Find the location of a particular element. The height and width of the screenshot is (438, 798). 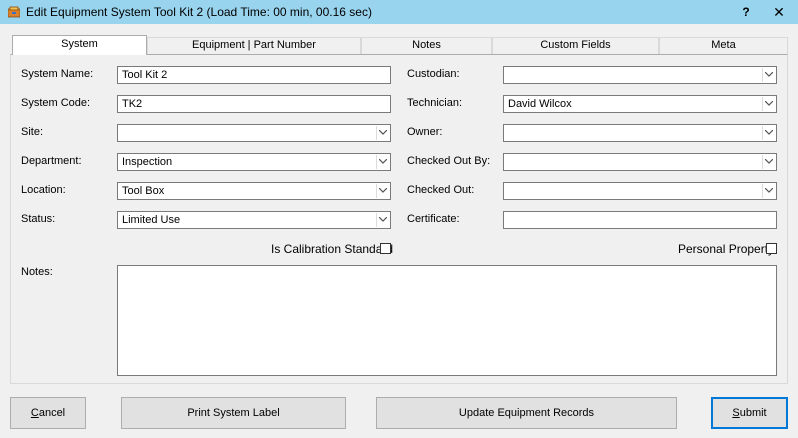

tab-notes: Notes is located at coordinates (426, 45).